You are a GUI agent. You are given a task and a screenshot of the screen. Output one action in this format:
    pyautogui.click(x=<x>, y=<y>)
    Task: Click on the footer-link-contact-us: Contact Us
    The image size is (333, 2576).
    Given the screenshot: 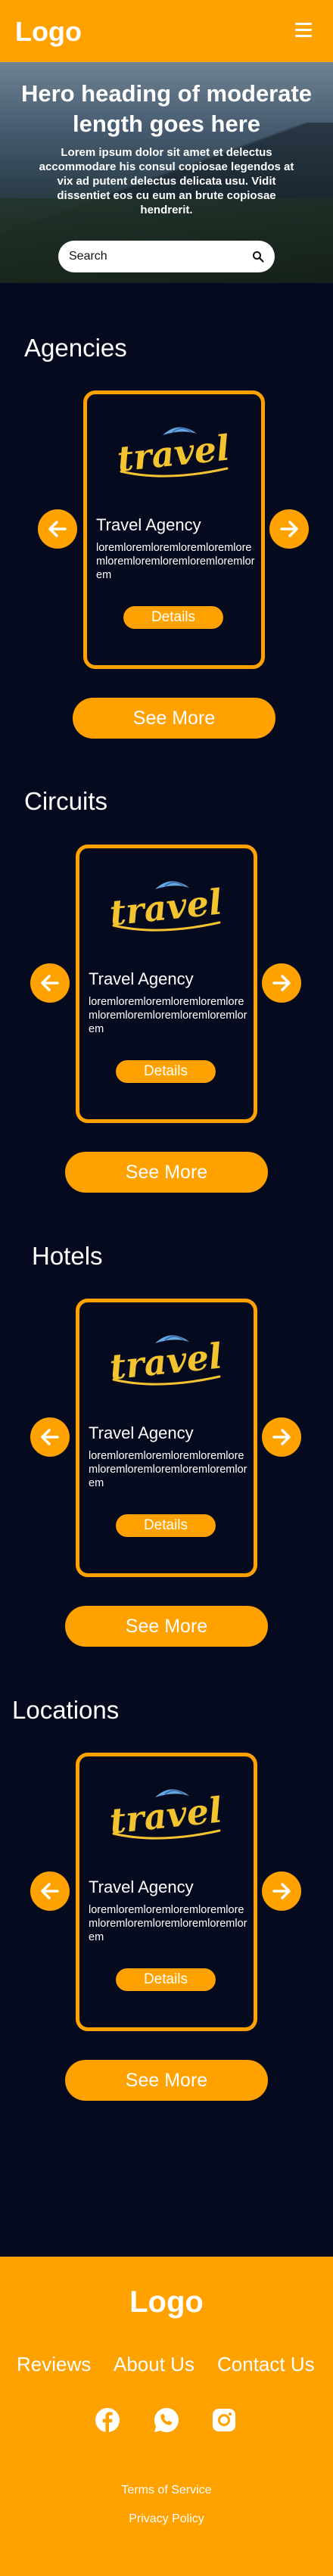 What is the action you would take?
    pyautogui.click(x=266, y=2364)
    